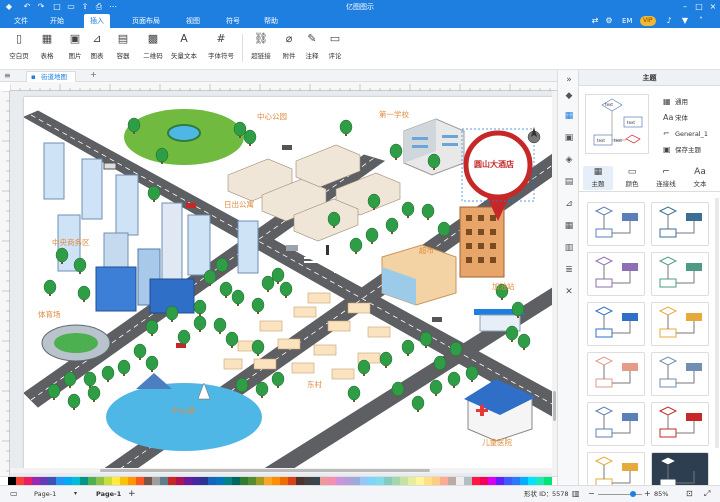  Describe the element at coordinates (666, 178) in the screenshot. I see `tab-connector-line: ⌐ 连接线` at that location.